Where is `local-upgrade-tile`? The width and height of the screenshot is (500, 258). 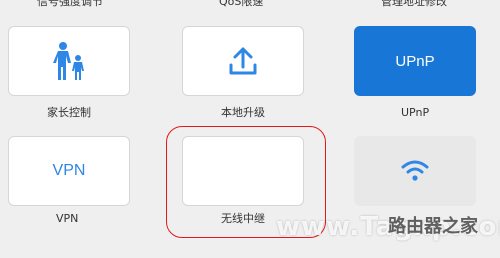
local-upgrade-tile is located at coordinates (243, 61).